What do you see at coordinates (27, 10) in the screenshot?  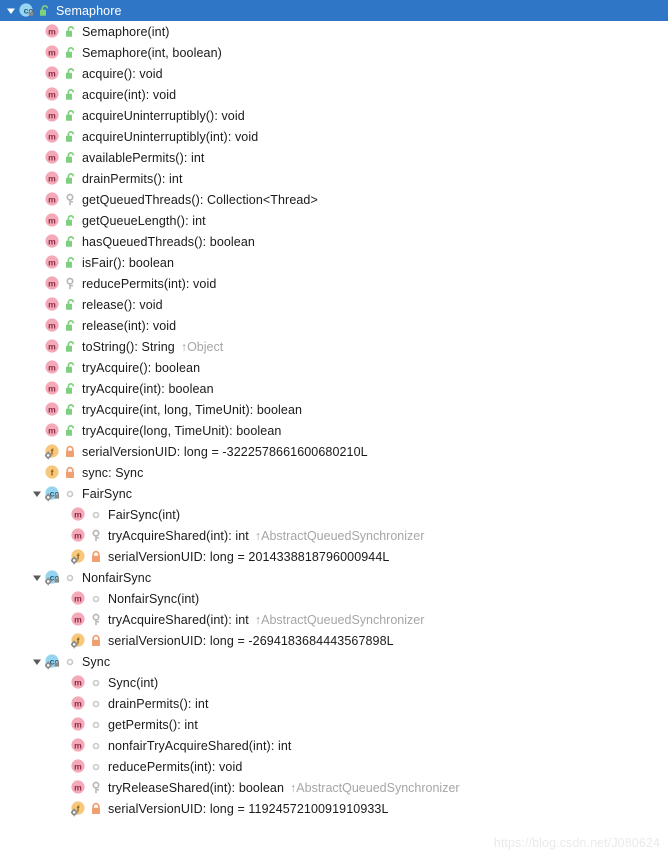 I see `class-badge-icon: c` at bounding box center [27, 10].